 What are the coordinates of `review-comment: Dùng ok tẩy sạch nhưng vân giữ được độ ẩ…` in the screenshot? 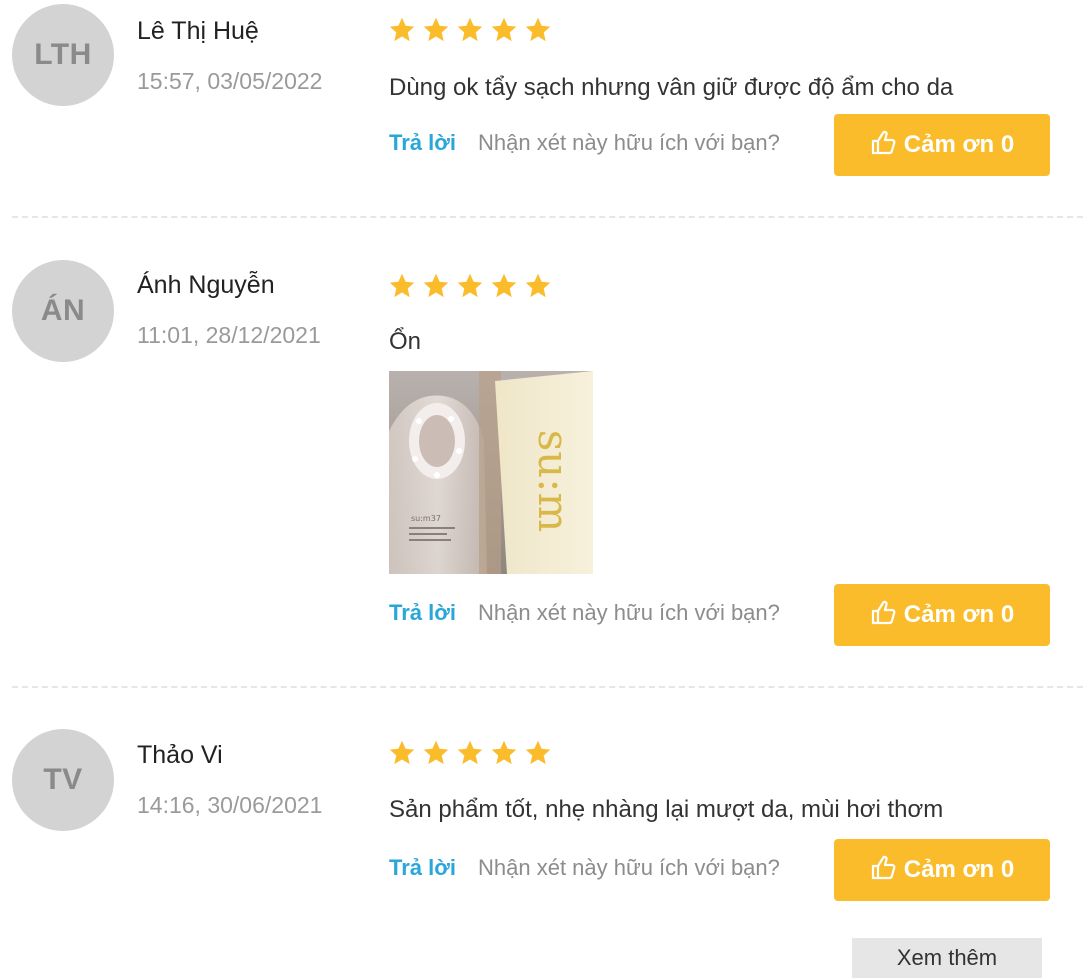 It's located at (671, 87).